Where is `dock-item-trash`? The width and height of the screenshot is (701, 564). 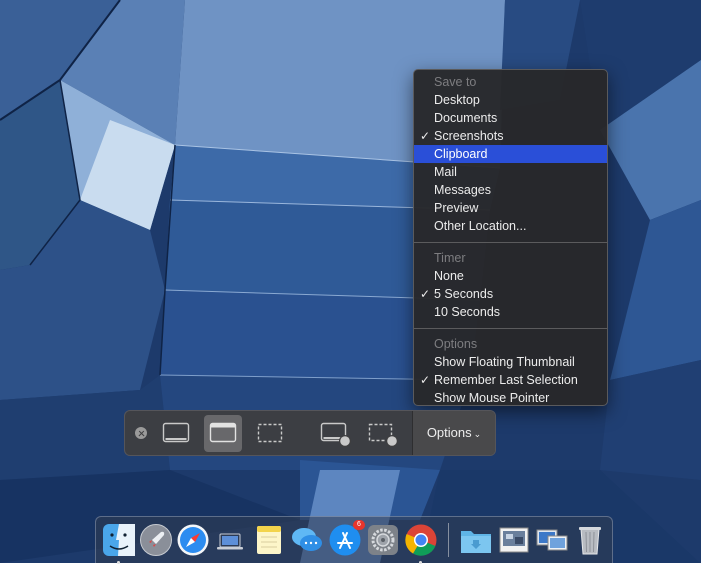 dock-item-trash is located at coordinates (590, 540).